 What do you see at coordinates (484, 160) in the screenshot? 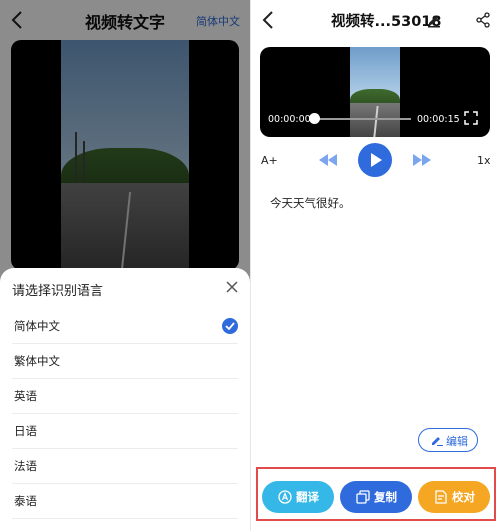
I see `playback-speed-button: 1x` at bounding box center [484, 160].